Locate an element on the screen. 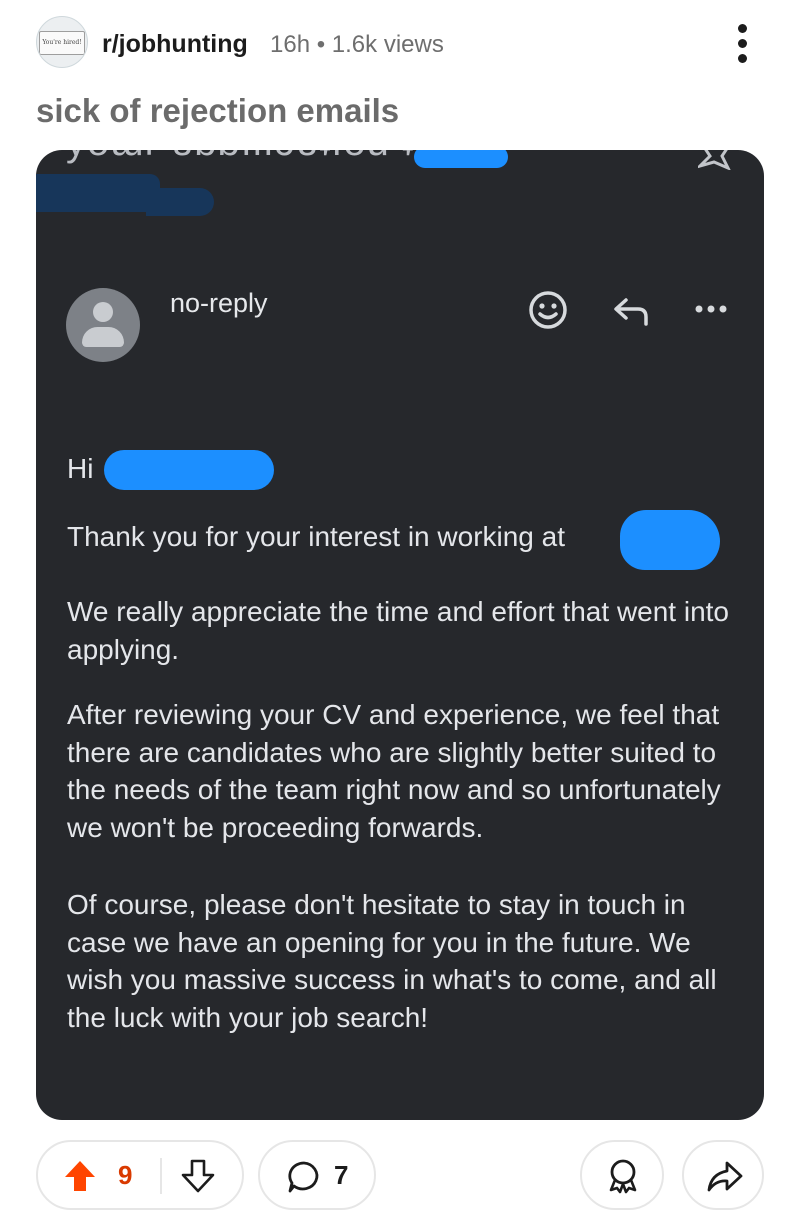 Image resolution: width=800 pixels, height=1225 pixels. comment-icon is located at coordinates (303, 1177).